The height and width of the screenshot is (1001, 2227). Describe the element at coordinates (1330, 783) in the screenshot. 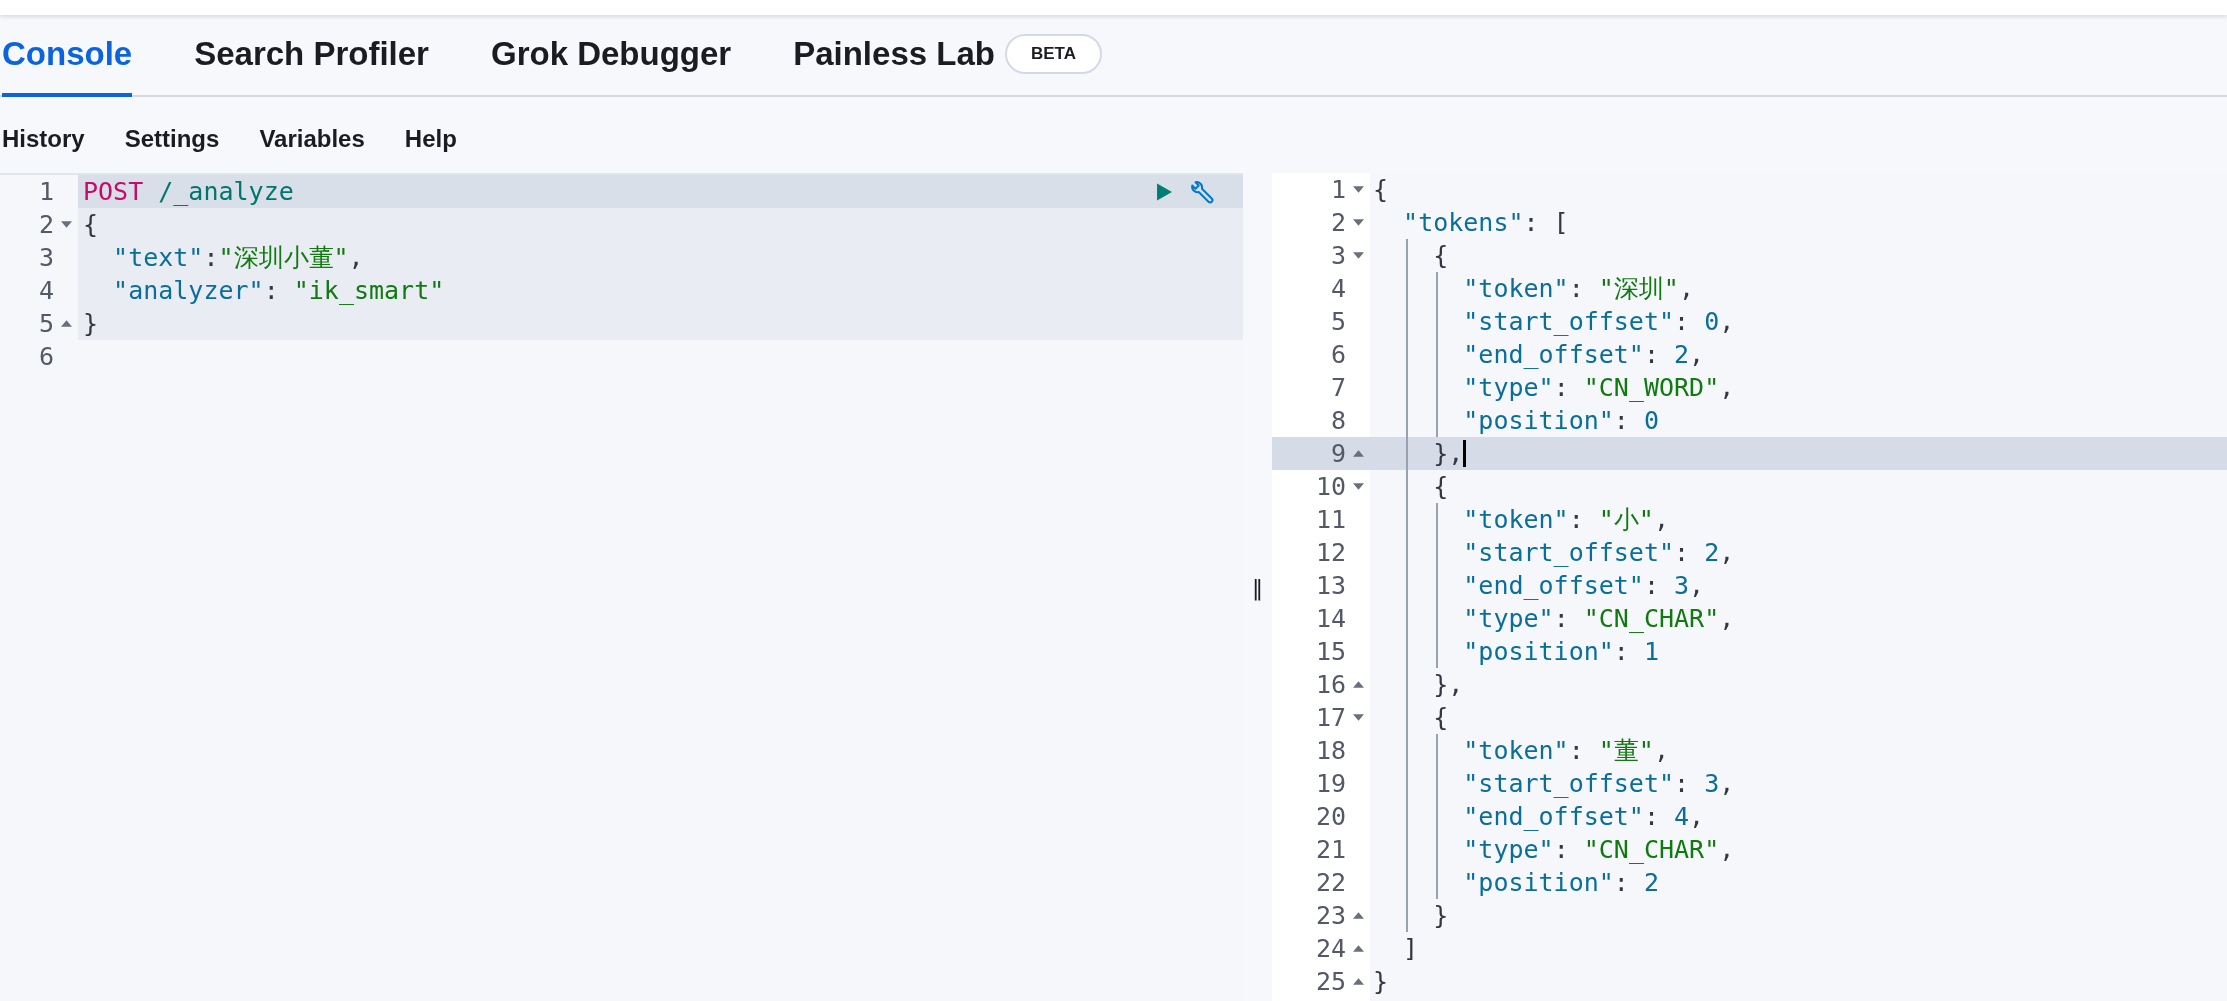

I see `line-number: 19` at that location.